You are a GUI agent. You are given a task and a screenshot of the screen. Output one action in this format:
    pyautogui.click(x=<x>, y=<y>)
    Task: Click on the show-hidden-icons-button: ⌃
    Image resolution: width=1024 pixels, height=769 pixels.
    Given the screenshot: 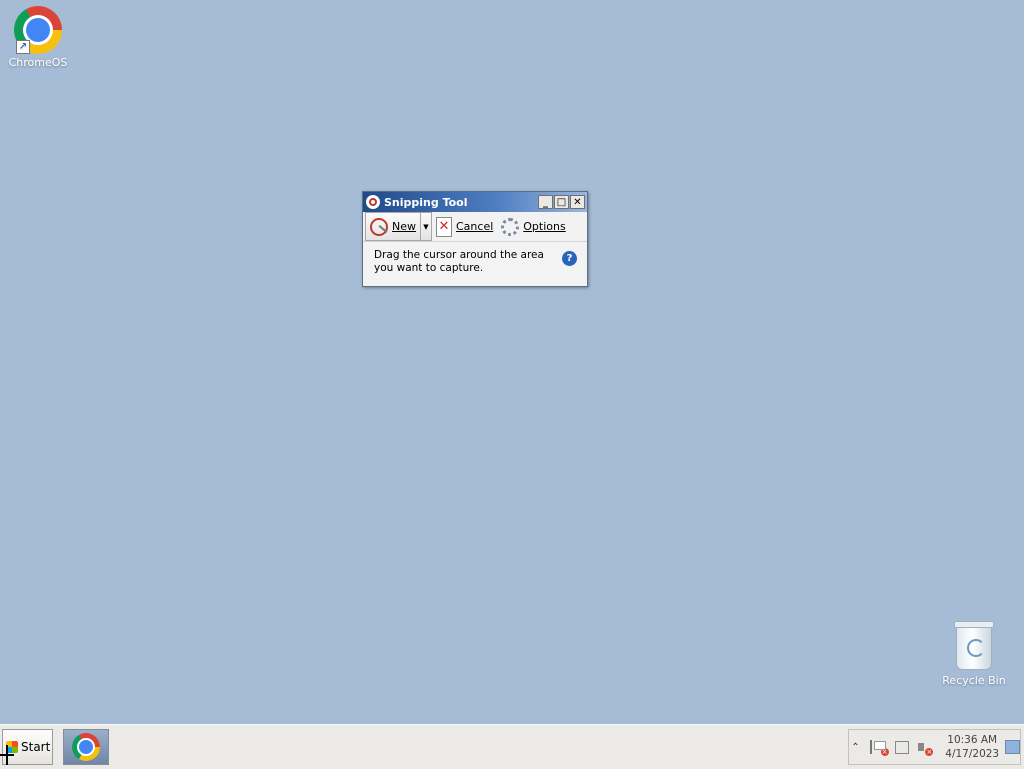 What is the action you would take?
    pyautogui.click(x=855, y=747)
    